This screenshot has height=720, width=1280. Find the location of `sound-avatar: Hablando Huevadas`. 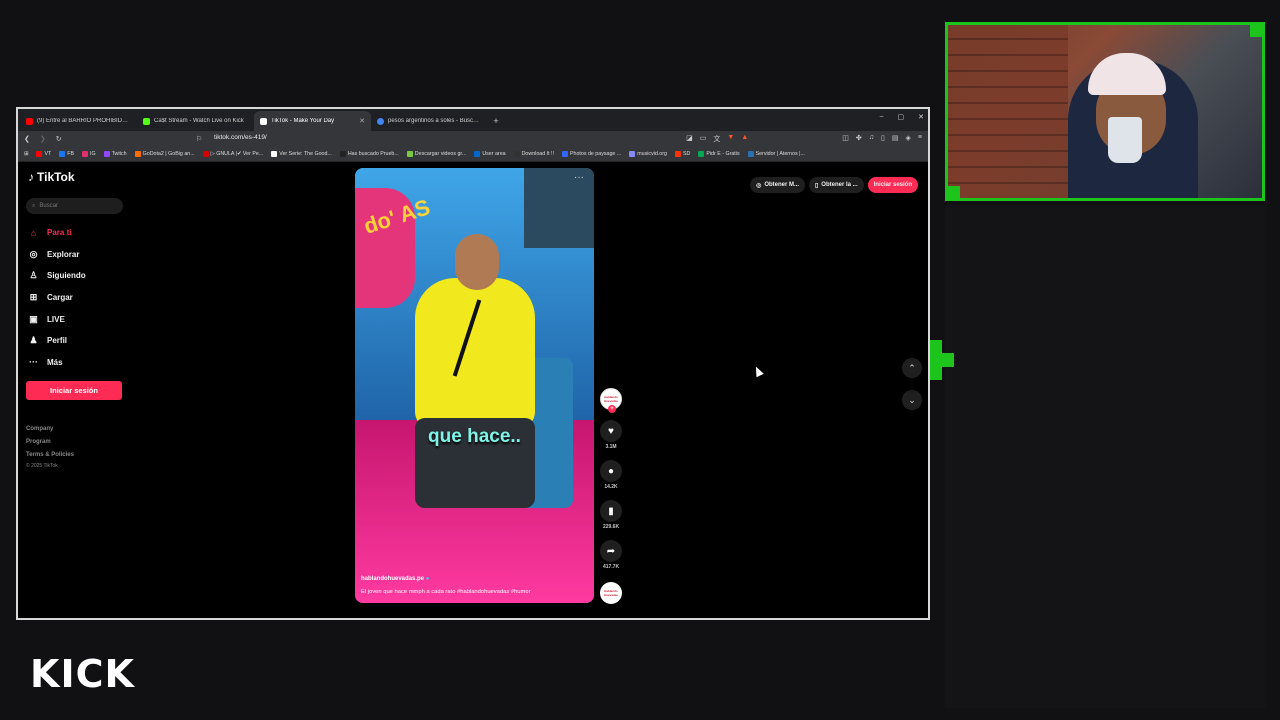

sound-avatar: Hablando Huevadas is located at coordinates (611, 593).